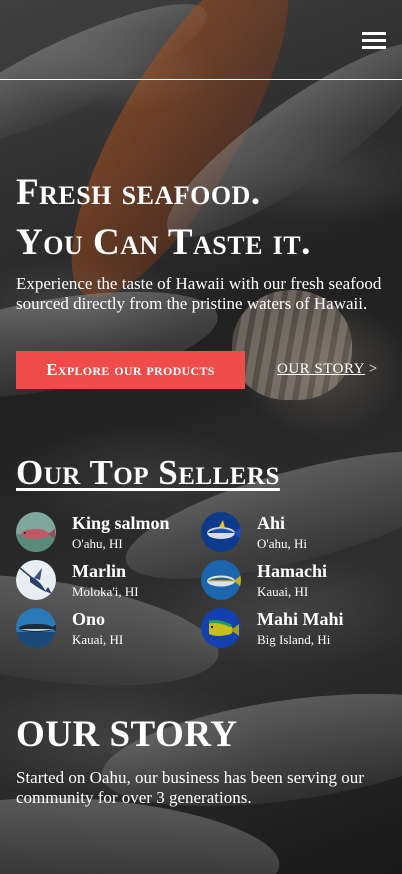  Describe the element at coordinates (288, 582) in the screenshot. I see `seller-item-hamachi: Hamachi Kauai, HI` at that location.